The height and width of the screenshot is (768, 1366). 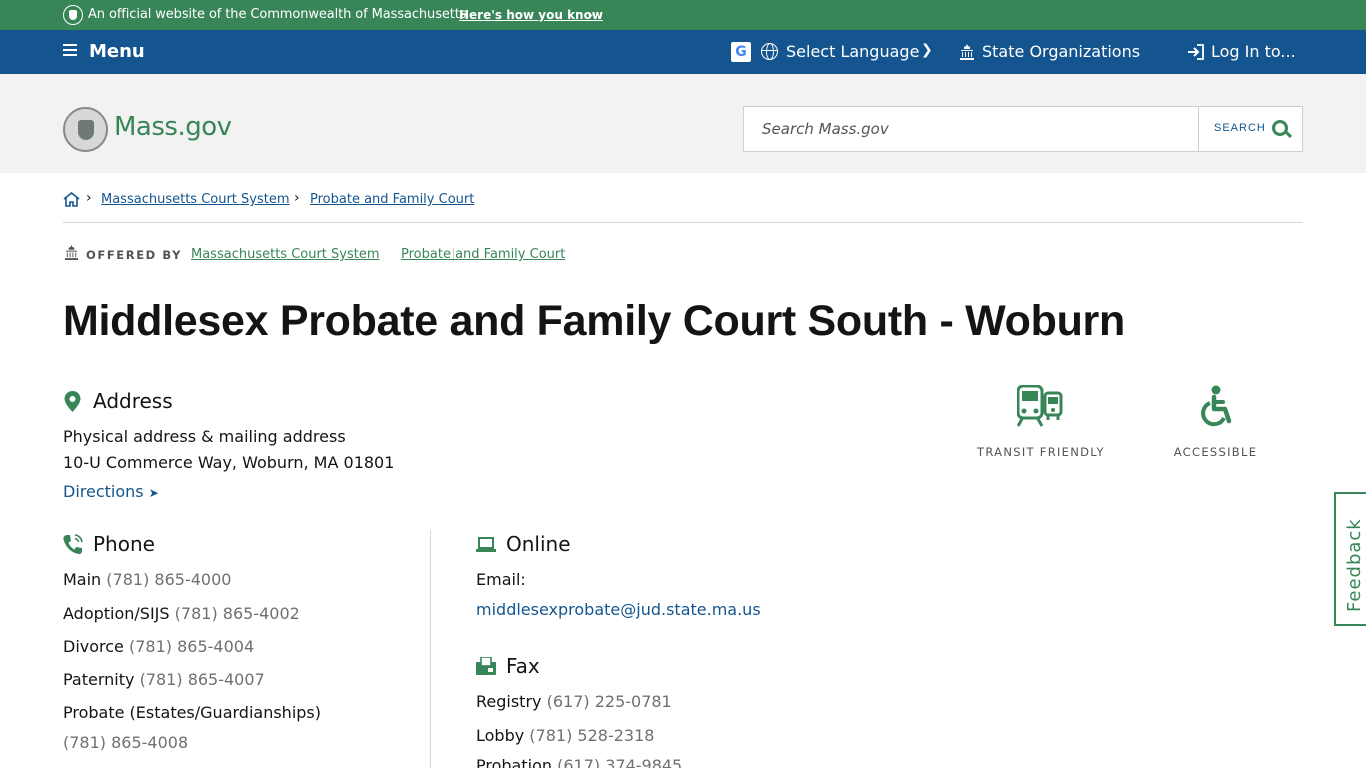 I want to click on laptop-icon, so click(x=486, y=544).